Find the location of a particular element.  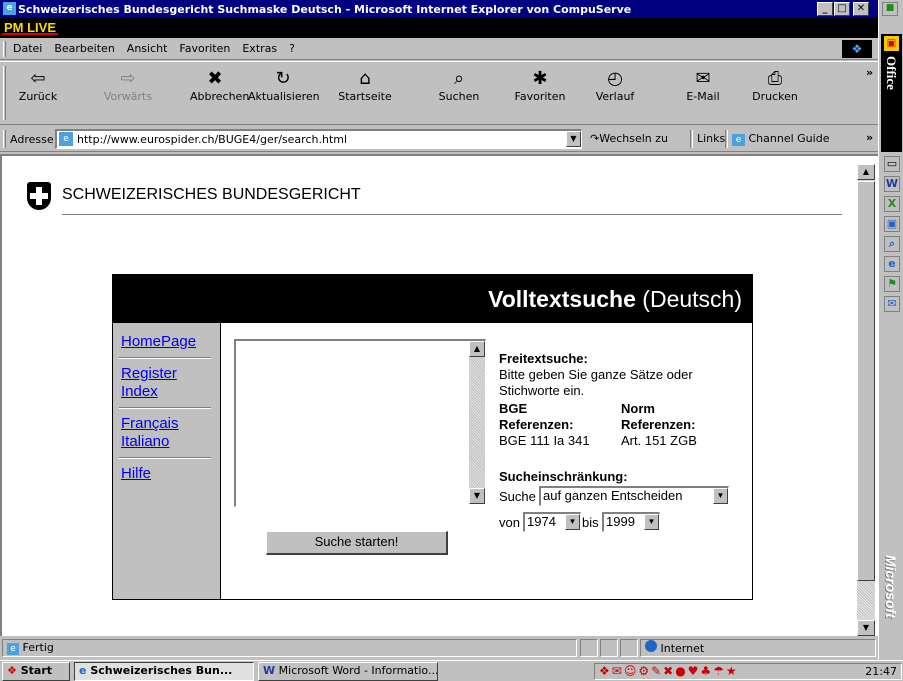

frontpage-icon: ⚑ is located at coordinates (892, 284).